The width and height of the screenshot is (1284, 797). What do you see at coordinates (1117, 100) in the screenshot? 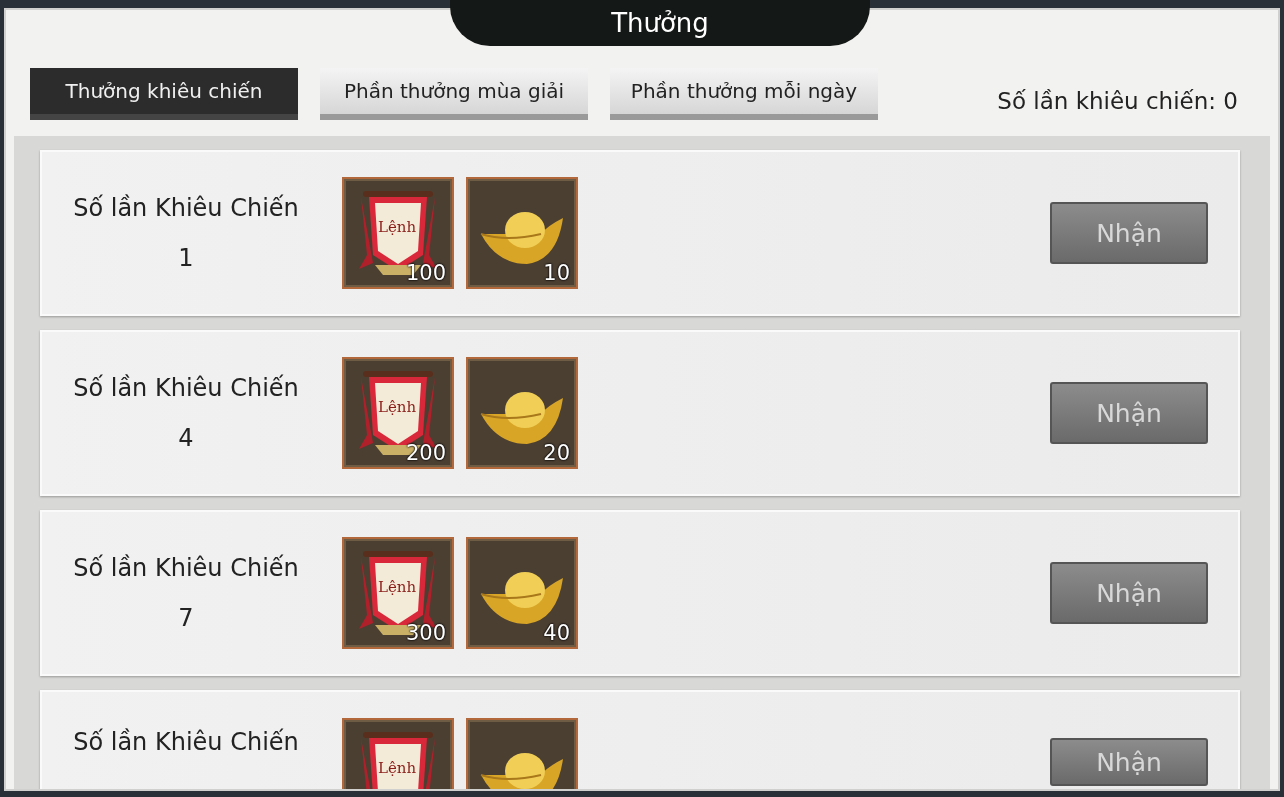
I see `challenge-count: Số lần khiêu chiến: 0` at bounding box center [1117, 100].